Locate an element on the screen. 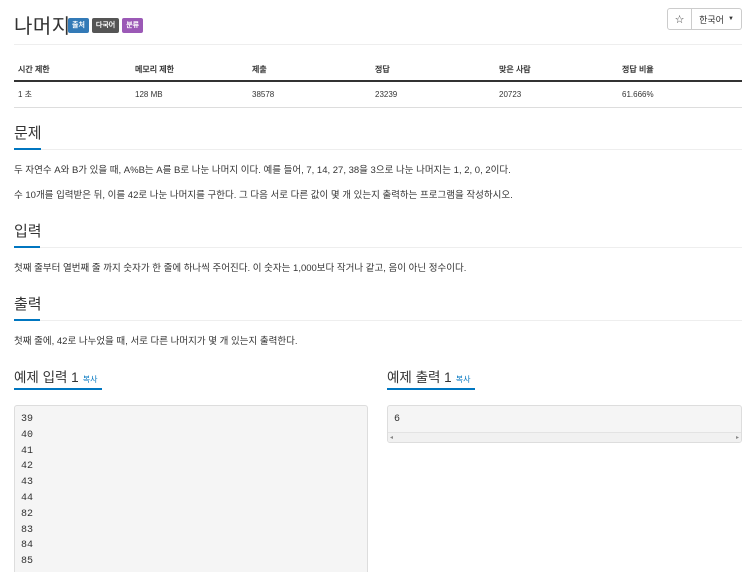  label-source: 출처 is located at coordinates (78, 25).